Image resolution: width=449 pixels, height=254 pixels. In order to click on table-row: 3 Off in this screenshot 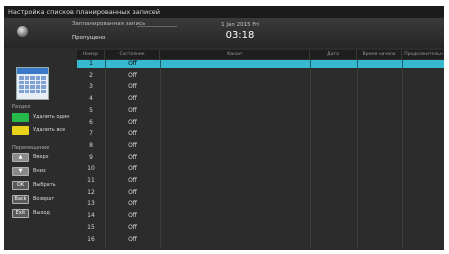, I will do `click(260, 87)`.